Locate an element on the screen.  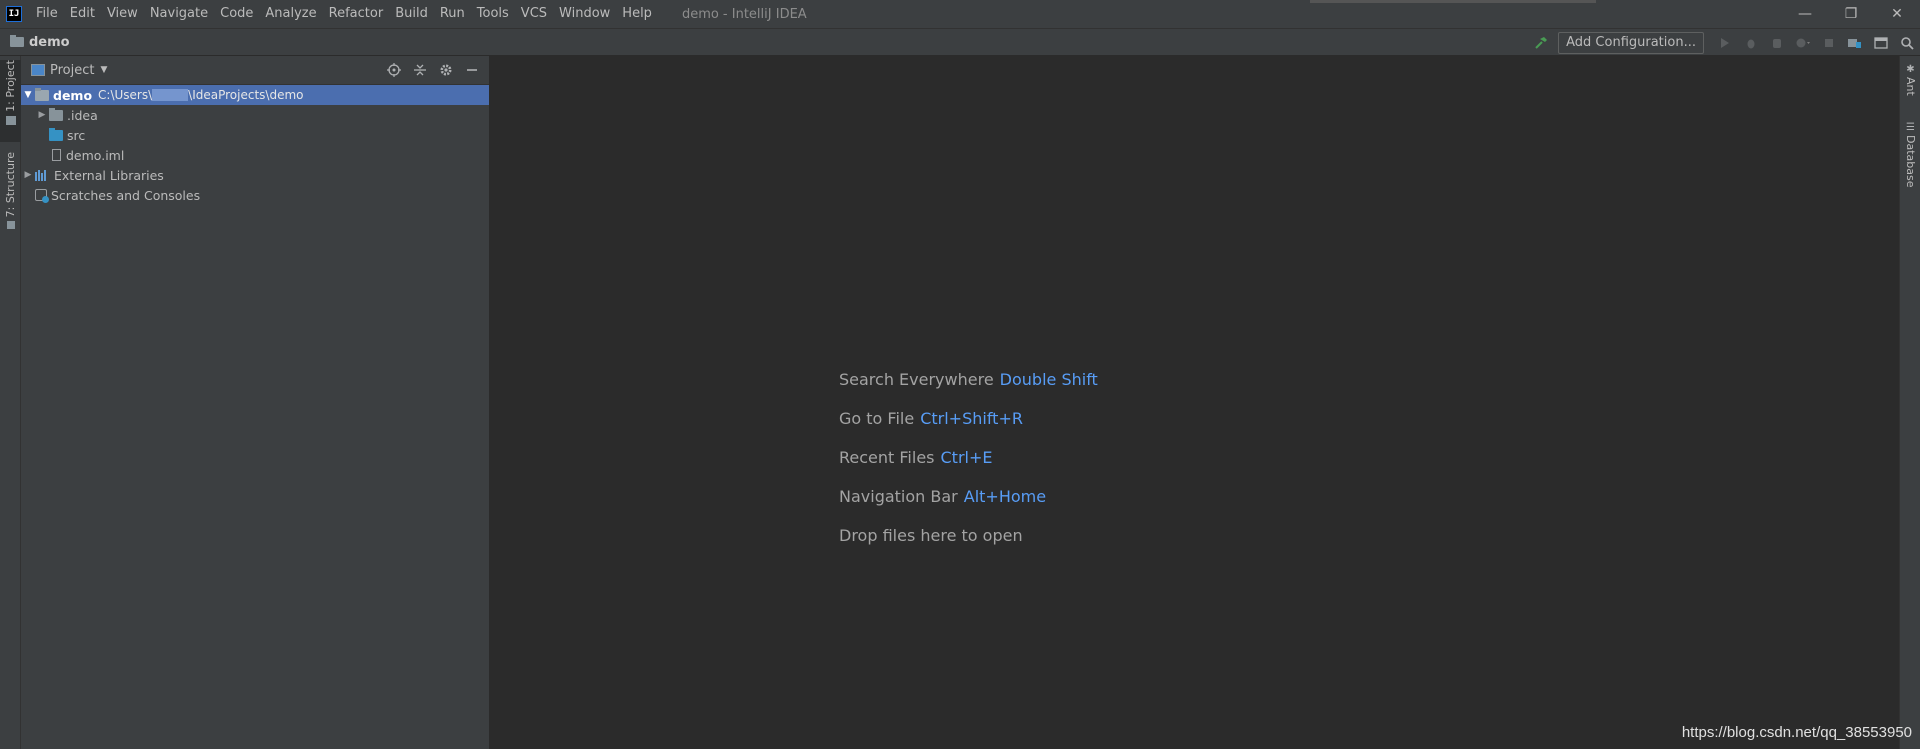
hint-navigation-bar: Navigation Bar Alt+Home is located at coordinates (968, 506).